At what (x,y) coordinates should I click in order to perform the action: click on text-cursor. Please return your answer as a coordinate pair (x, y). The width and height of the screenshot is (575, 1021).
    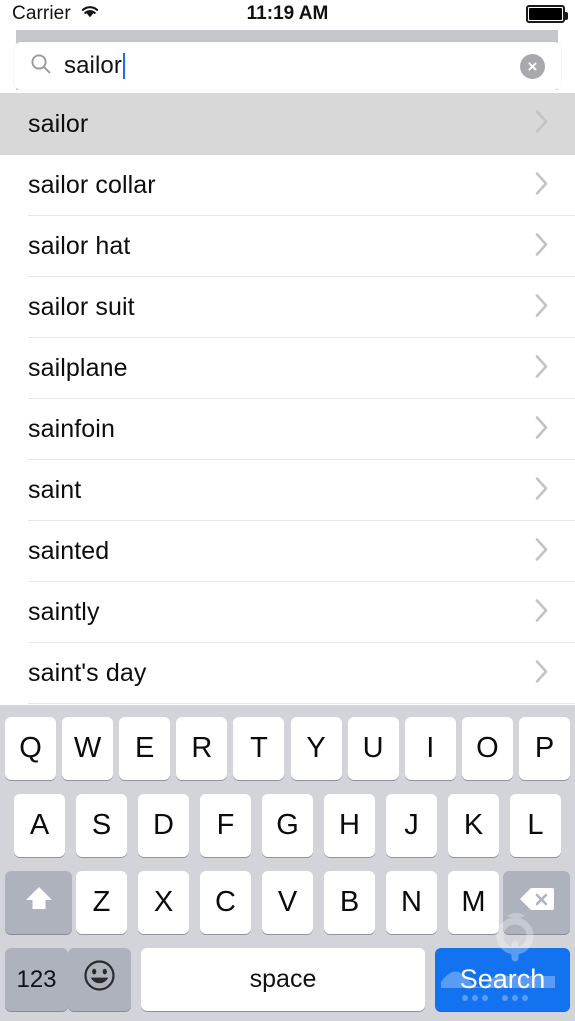
    Looking at the image, I should click on (123, 66).